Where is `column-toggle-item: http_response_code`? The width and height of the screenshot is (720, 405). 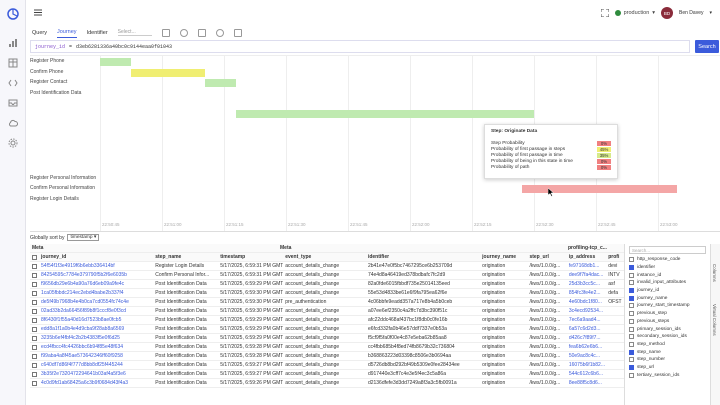
column-toggle-item: http_response_code is located at coordinates (667, 260).